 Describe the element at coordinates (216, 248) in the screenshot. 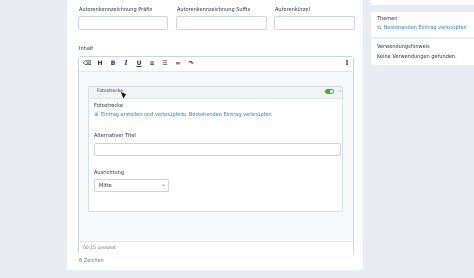

I see `editor-statusbar: 00:15 Lesezeit` at that location.